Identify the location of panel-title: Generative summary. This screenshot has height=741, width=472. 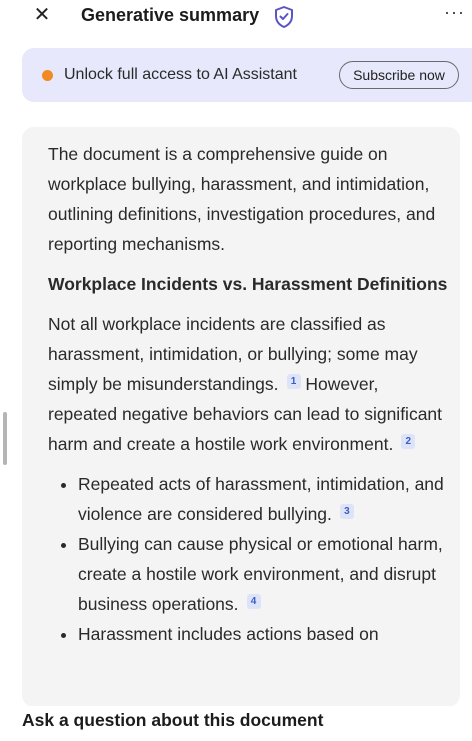
(170, 15).